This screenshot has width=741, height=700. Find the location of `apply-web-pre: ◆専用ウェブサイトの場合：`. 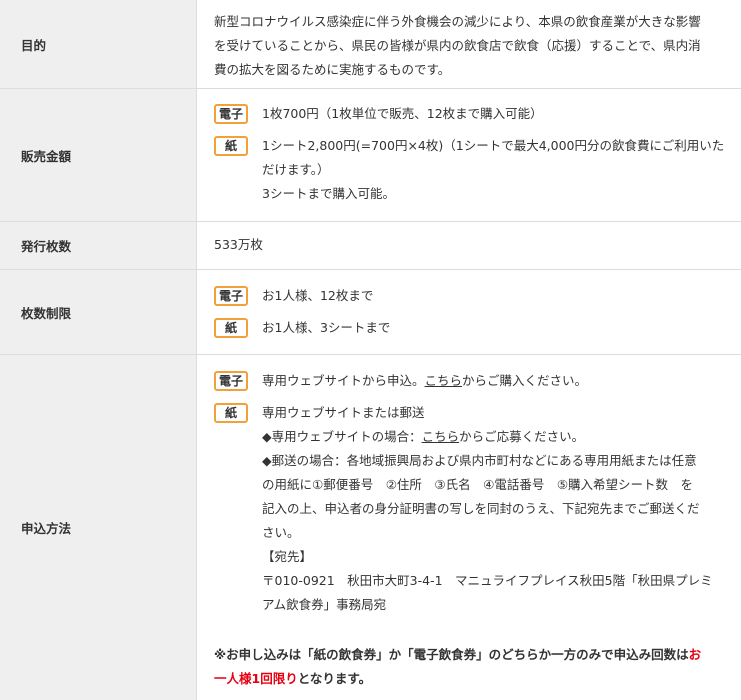

apply-web-pre: ◆専用ウェブサイトの場合： is located at coordinates (342, 436).